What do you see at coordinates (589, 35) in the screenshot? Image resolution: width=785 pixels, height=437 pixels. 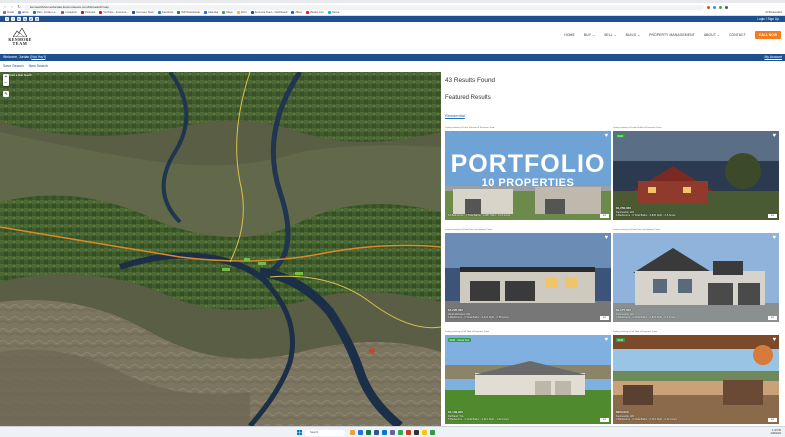 I see `nav-buy: BUY ⌄` at bounding box center [589, 35].